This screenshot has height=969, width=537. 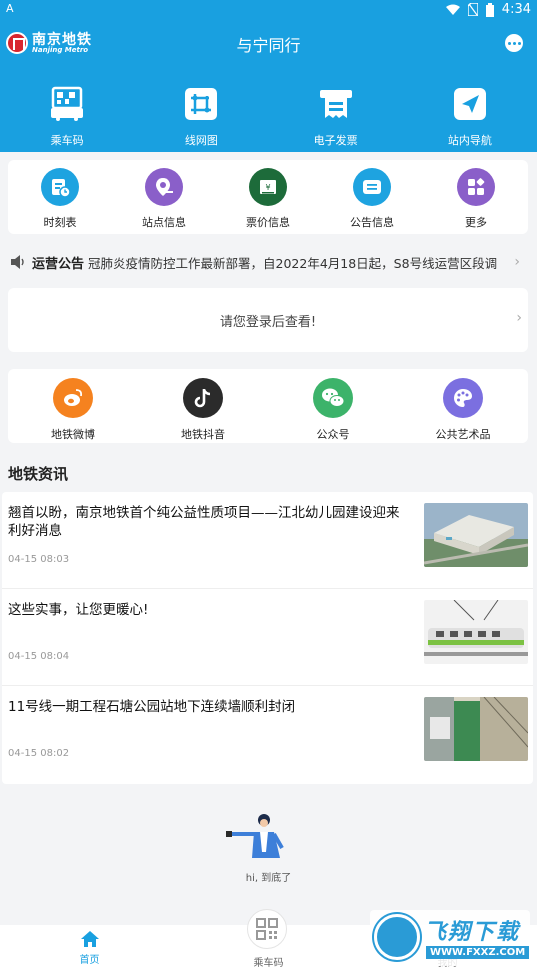 I want to click on social-douyin: 地铁抖音, so click(x=203, y=406).